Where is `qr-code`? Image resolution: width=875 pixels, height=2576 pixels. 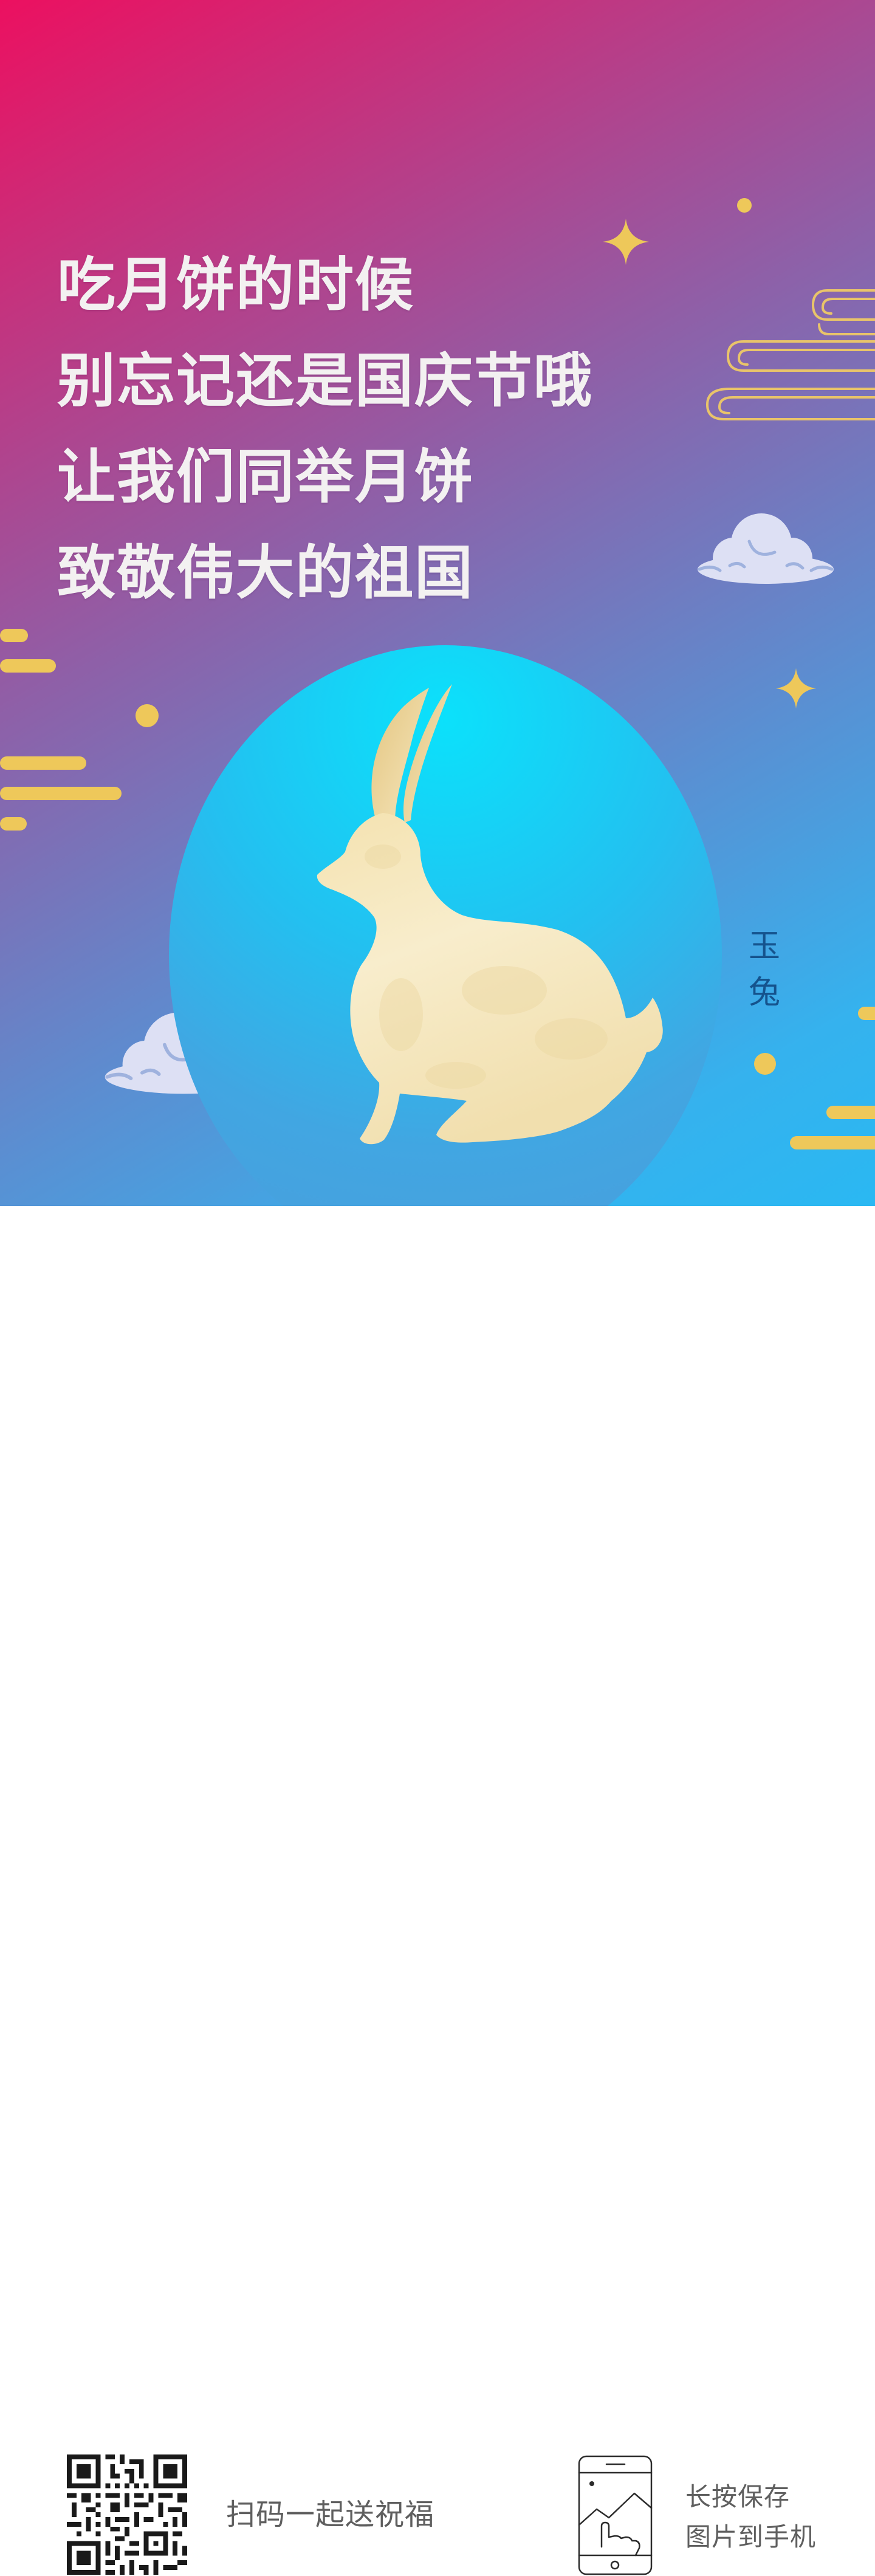 qr-code is located at coordinates (127, 2514).